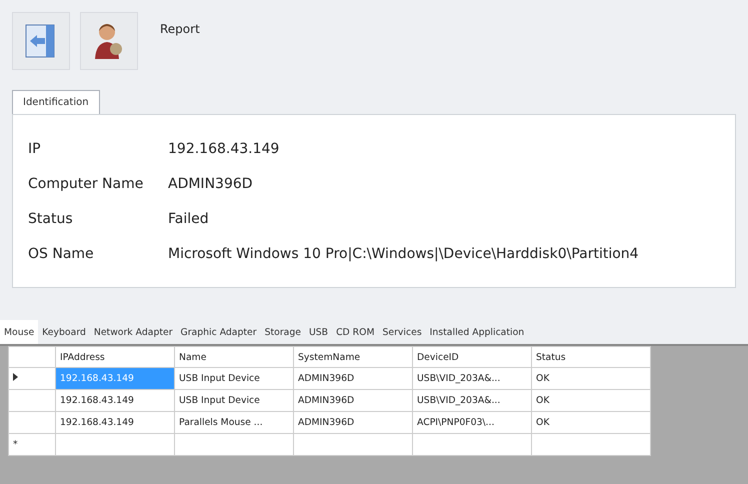 Image resolution: width=748 pixels, height=484 pixels. What do you see at coordinates (211, 184) in the screenshot?
I see `field-value: ADMIN396D` at bounding box center [211, 184].